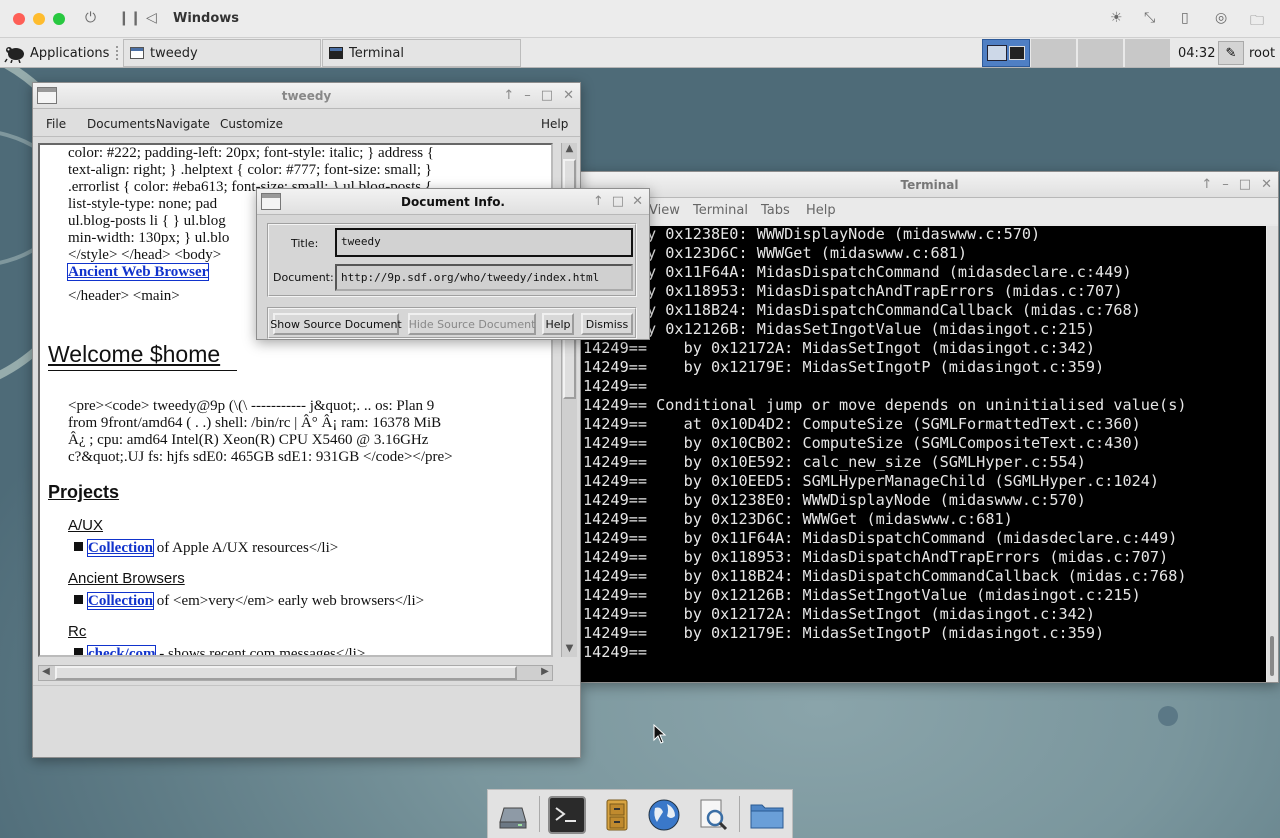 The image size is (1280, 838). Describe the element at coordinates (1272, 656) in the screenshot. I see `terminal-scroll-thumb` at that location.